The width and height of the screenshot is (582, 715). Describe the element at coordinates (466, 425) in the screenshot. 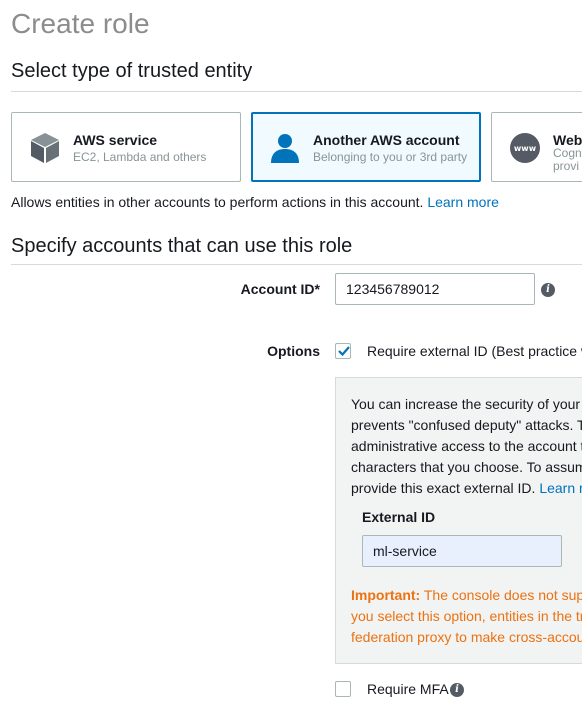

I see `panel-text-line: prevents "confused deputy" attacks. T` at that location.